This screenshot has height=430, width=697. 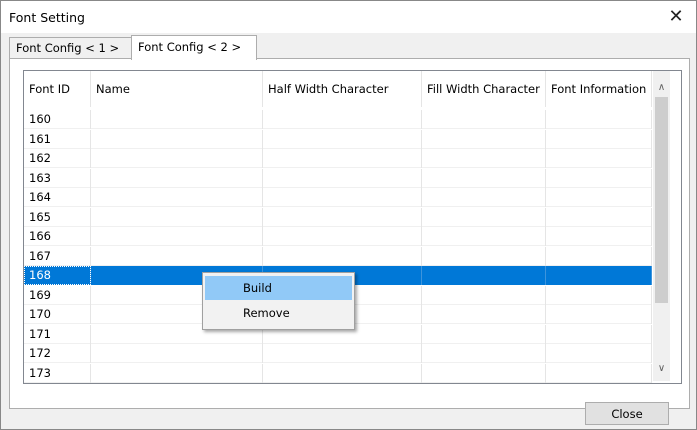 What do you see at coordinates (348, 17) in the screenshot?
I see `title-bar: Font Setting ✕` at bounding box center [348, 17].